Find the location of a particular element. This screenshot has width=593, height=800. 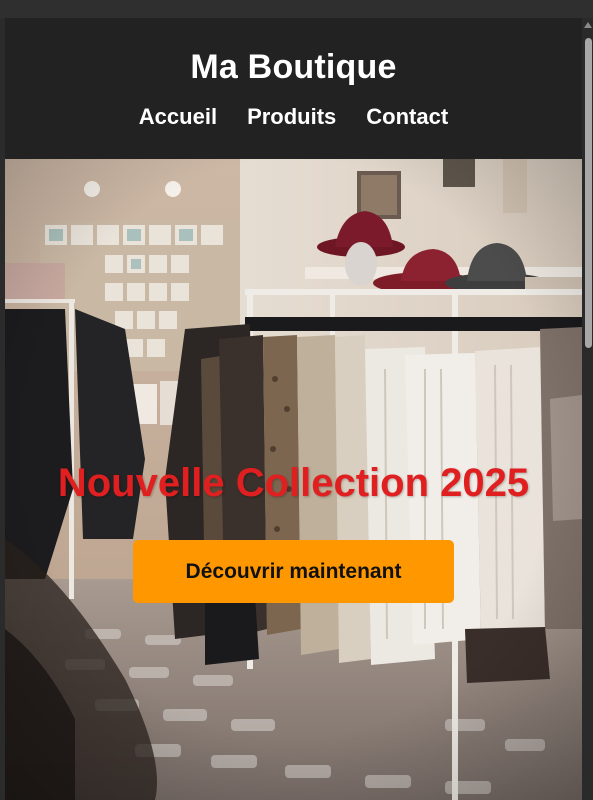

discover-now-button: Découvrir maintenant is located at coordinates (293, 571).